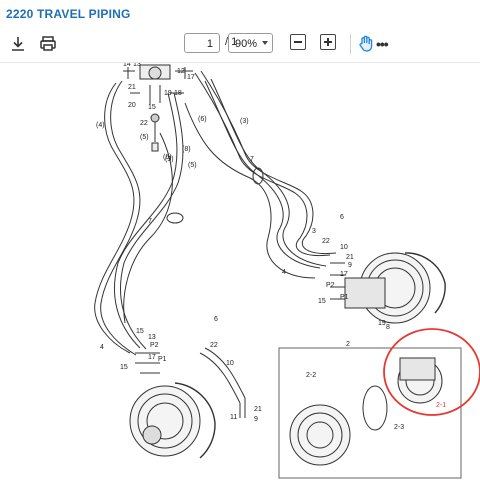 This screenshot has width=480, height=484. What do you see at coordinates (328, 42) in the screenshot?
I see `zoom-in-button` at bounding box center [328, 42].